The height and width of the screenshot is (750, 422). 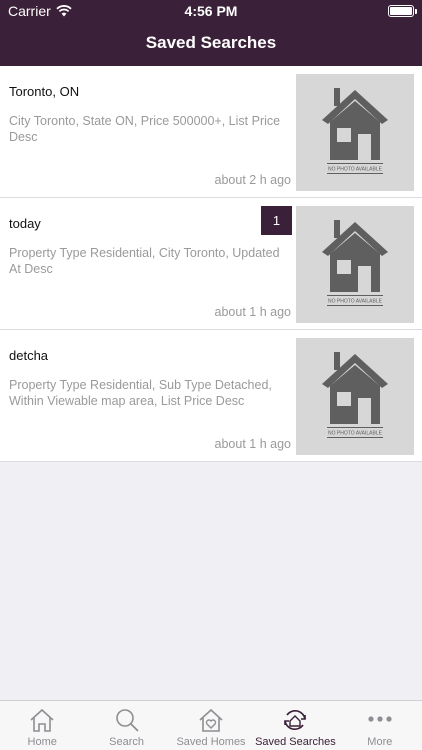 What do you see at coordinates (295, 720) in the screenshot?
I see `refresh-house-icon` at bounding box center [295, 720].